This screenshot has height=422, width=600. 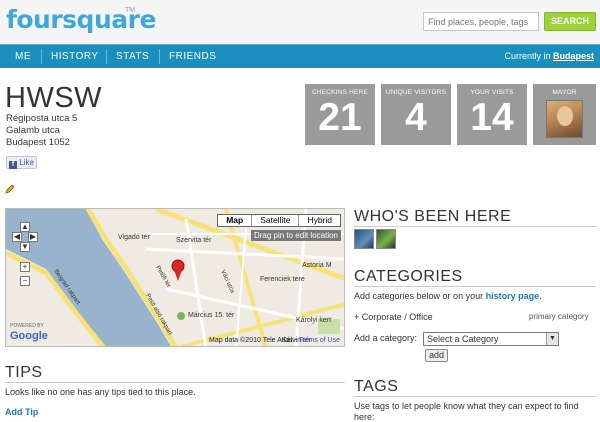 I want to click on pan-left-button: ◀, so click(x=17, y=237).